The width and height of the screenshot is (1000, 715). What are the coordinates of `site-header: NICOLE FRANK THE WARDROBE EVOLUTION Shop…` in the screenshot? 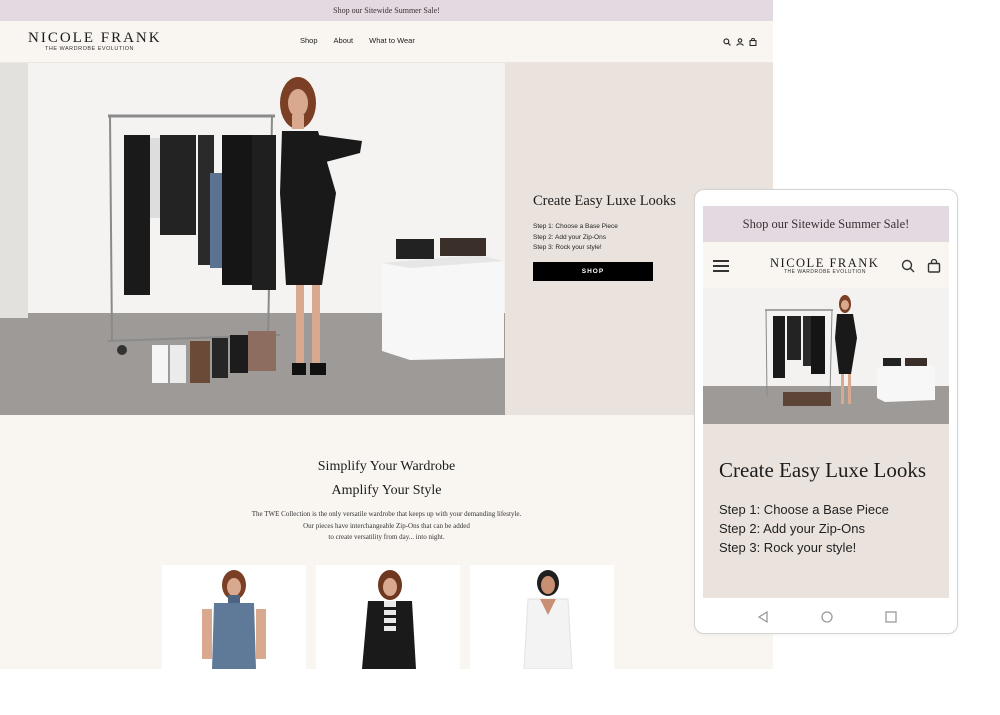 It's located at (386, 42).